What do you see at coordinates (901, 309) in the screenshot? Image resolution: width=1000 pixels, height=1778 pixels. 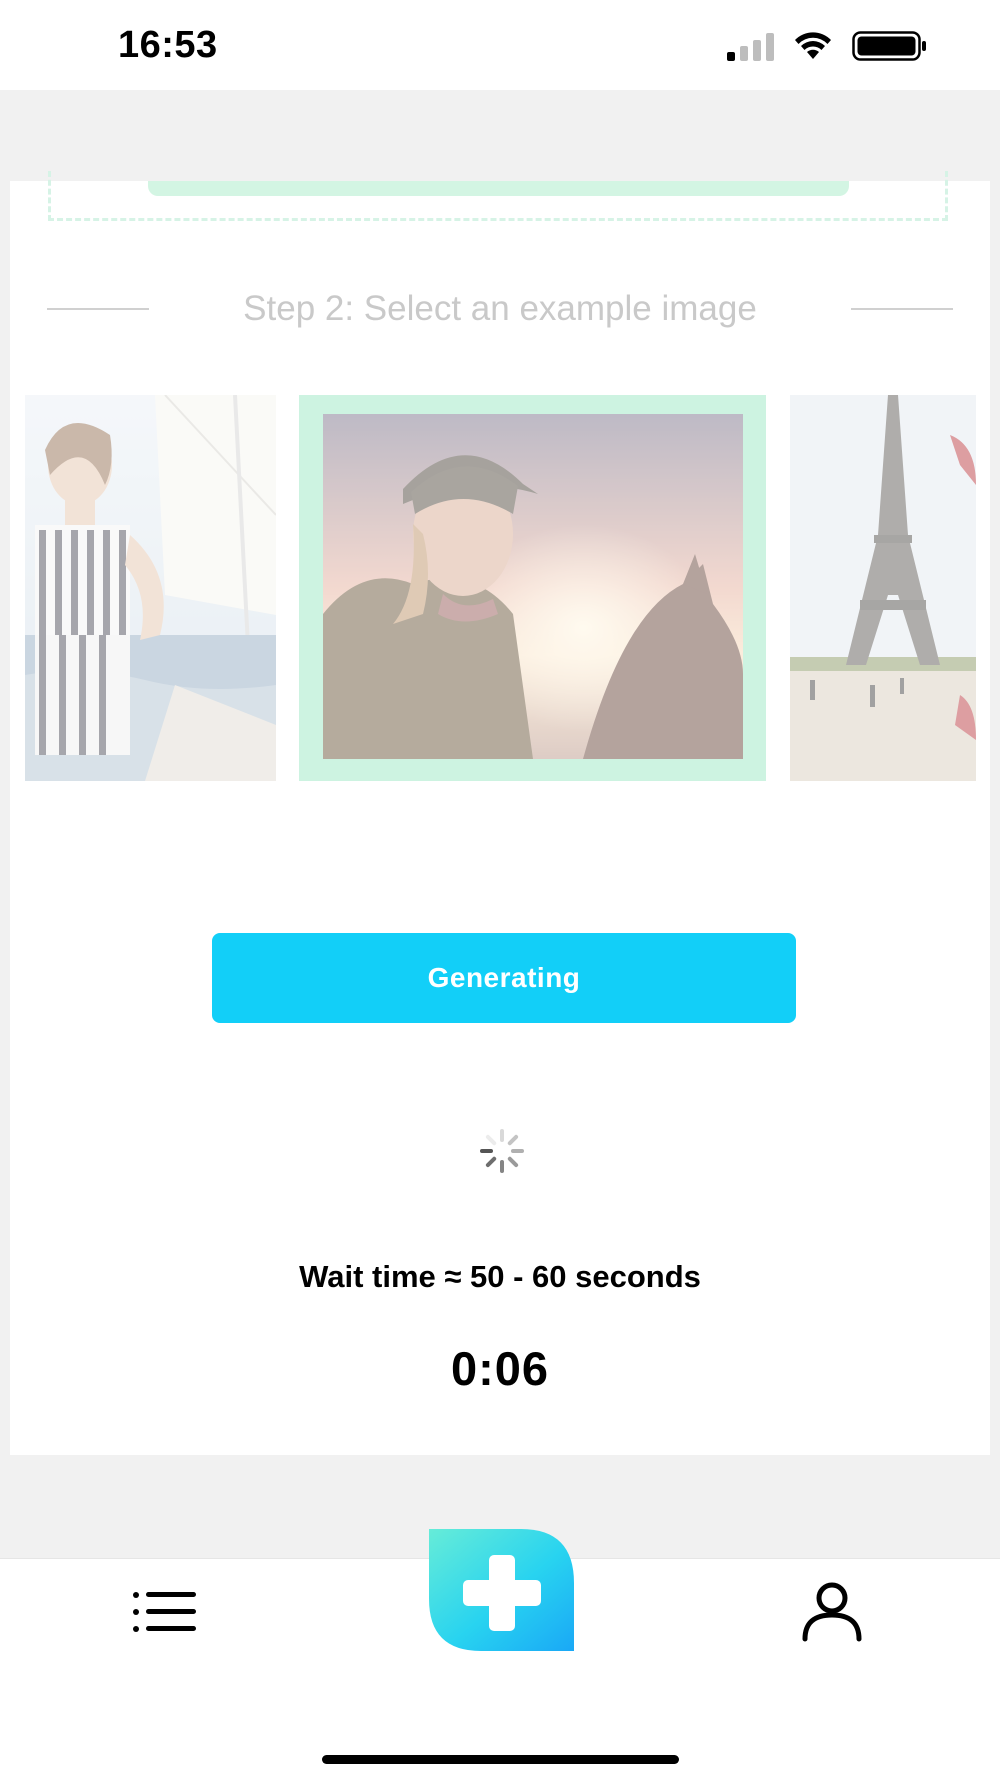 I see `divider-right` at bounding box center [901, 309].